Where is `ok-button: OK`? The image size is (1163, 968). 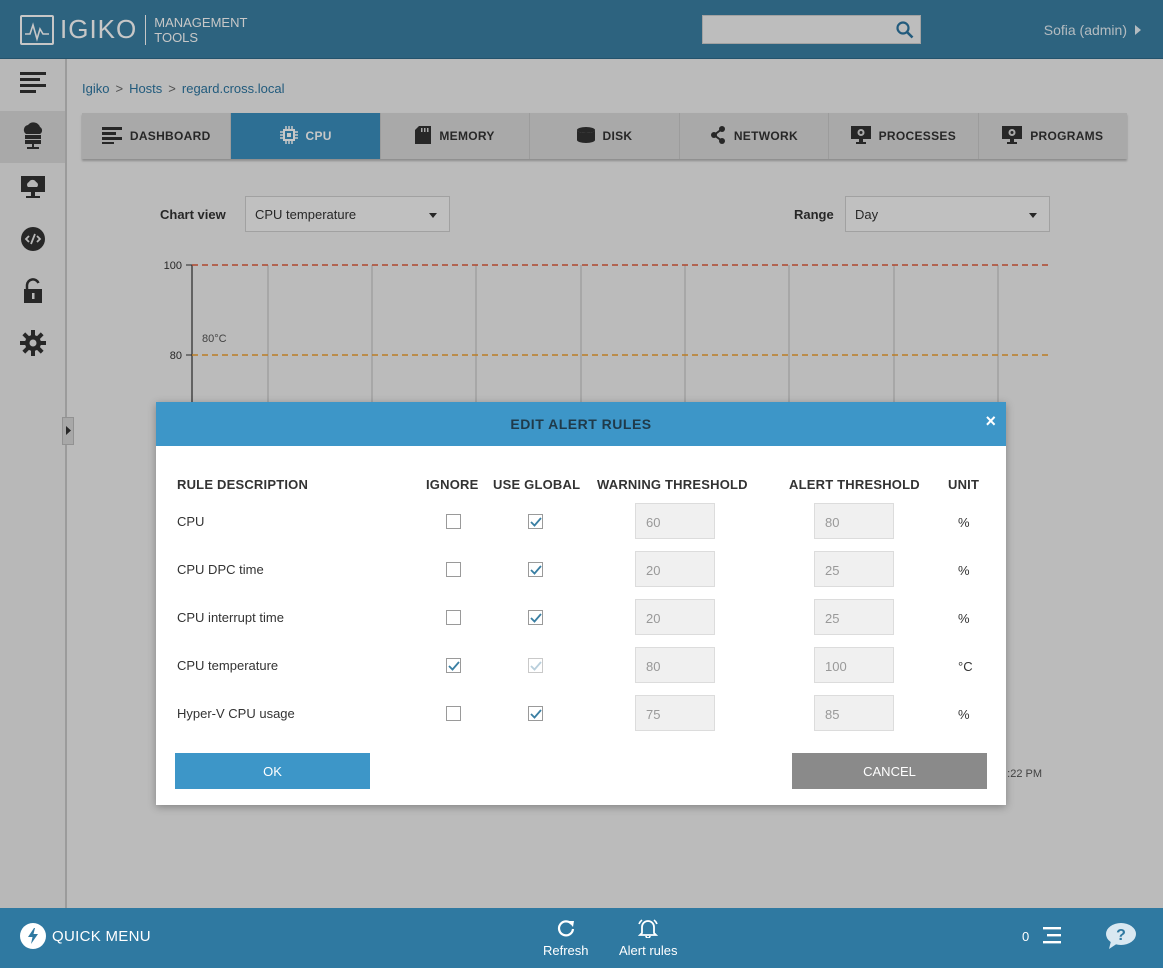 ok-button: OK is located at coordinates (272, 771).